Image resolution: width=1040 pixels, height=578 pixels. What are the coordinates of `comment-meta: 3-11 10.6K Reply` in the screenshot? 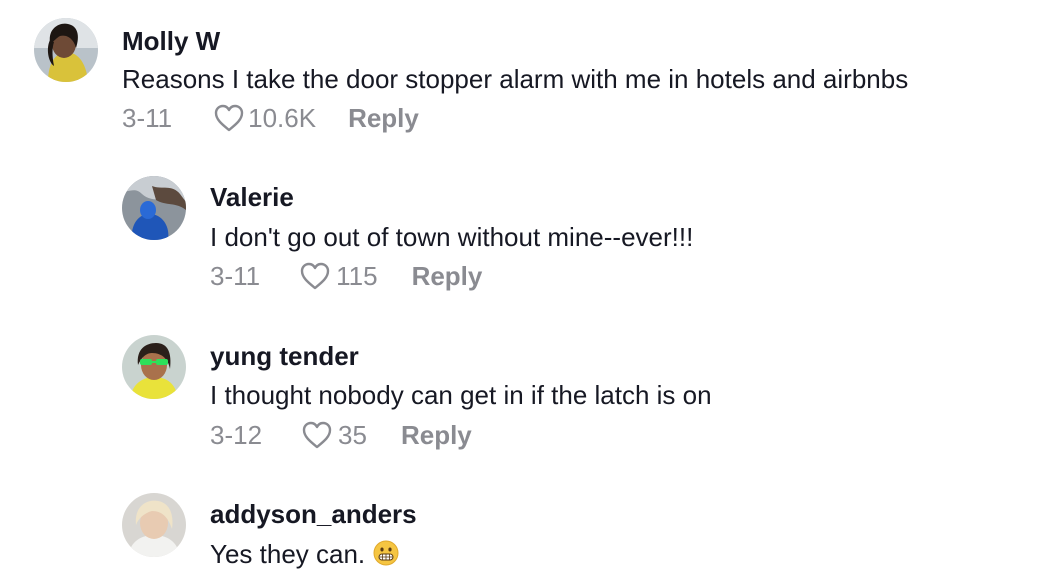 It's located at (270, 118).